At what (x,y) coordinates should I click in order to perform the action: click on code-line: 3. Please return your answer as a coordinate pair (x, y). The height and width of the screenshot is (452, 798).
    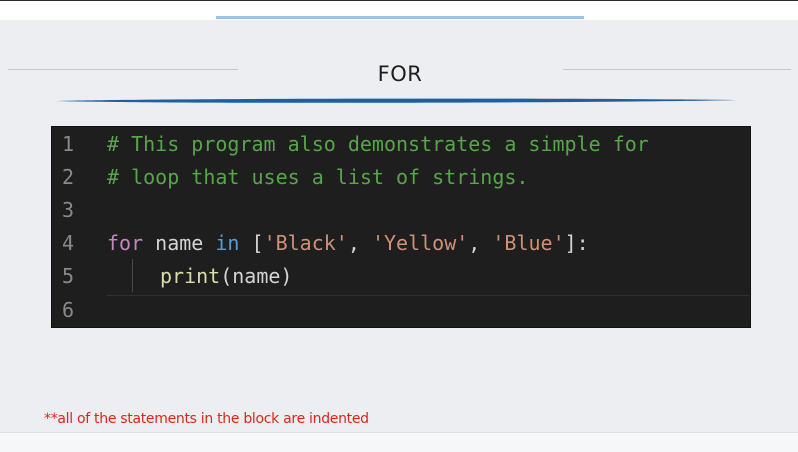
    Looking at the image, I should click on (401, 210).